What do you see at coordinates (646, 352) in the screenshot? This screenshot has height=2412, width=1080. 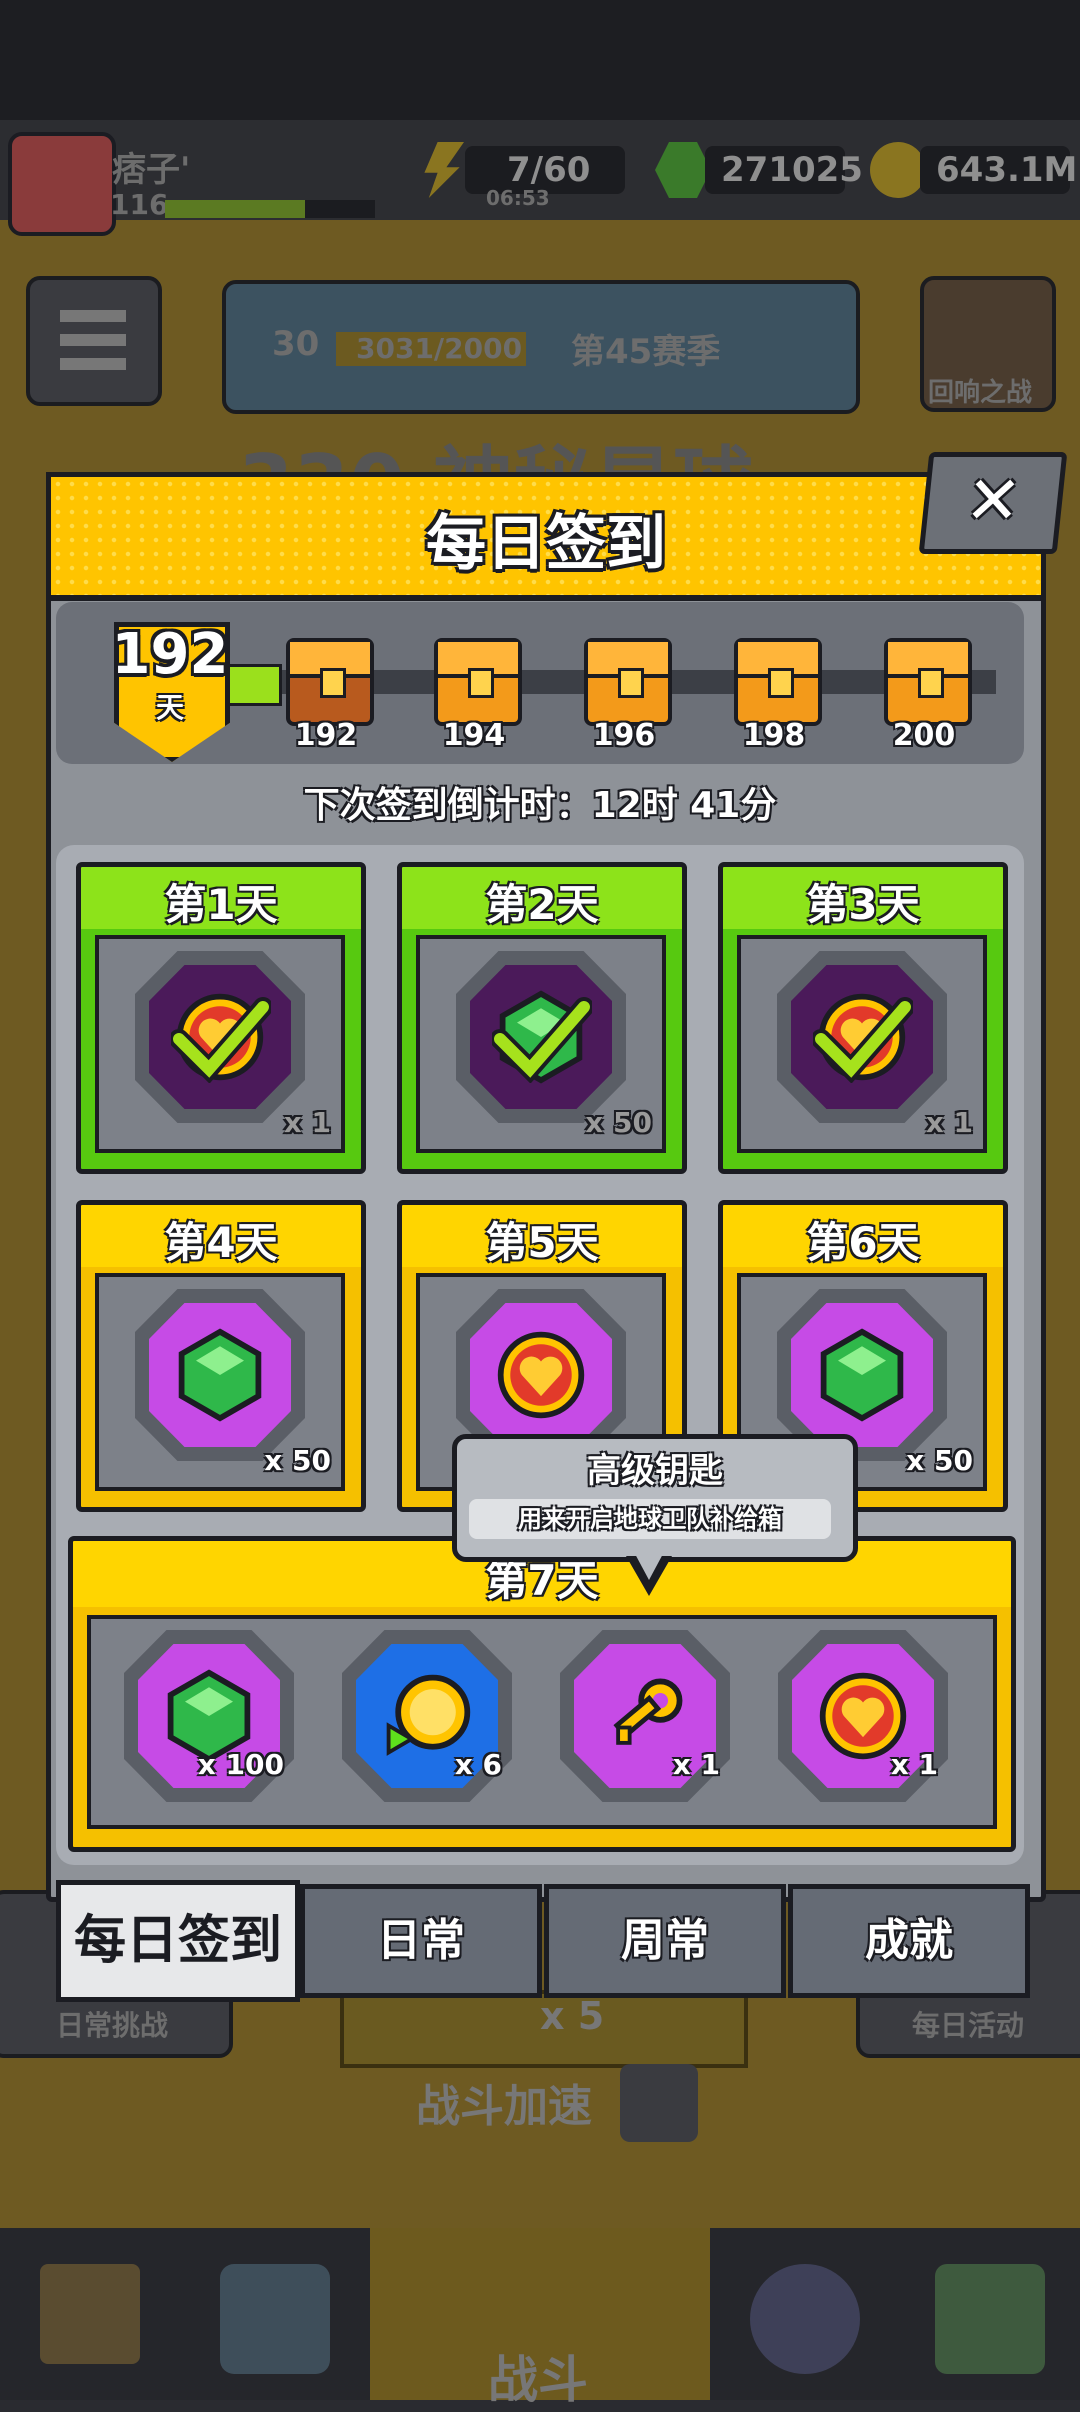 I see `season-label: 第45赛季` at bounding box center [646, 352].